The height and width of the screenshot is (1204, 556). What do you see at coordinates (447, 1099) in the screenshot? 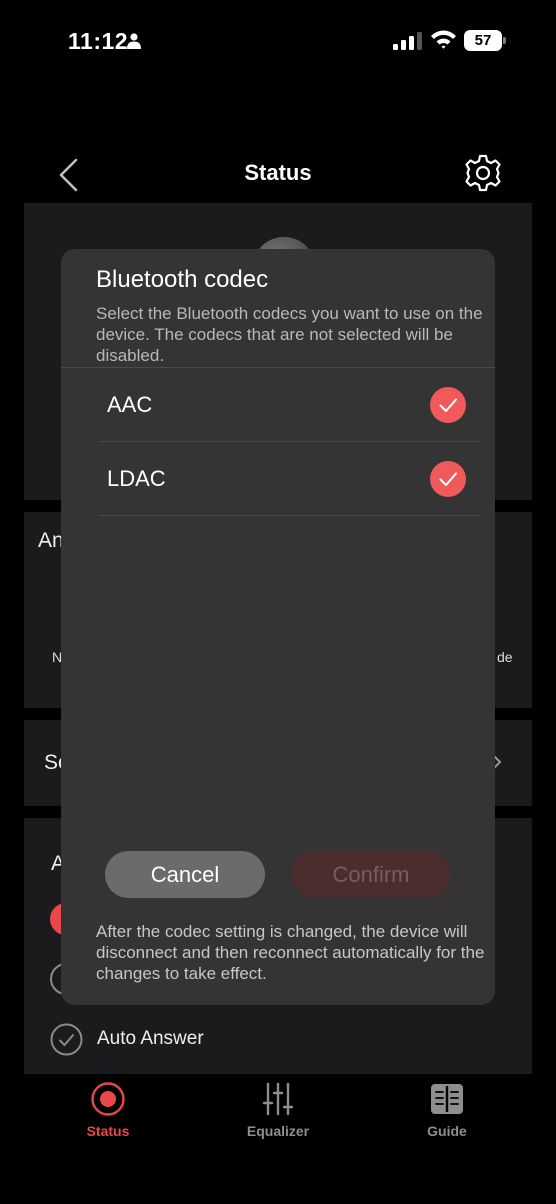
I see `guide-book-icon` at bounding box center [447, 1099].